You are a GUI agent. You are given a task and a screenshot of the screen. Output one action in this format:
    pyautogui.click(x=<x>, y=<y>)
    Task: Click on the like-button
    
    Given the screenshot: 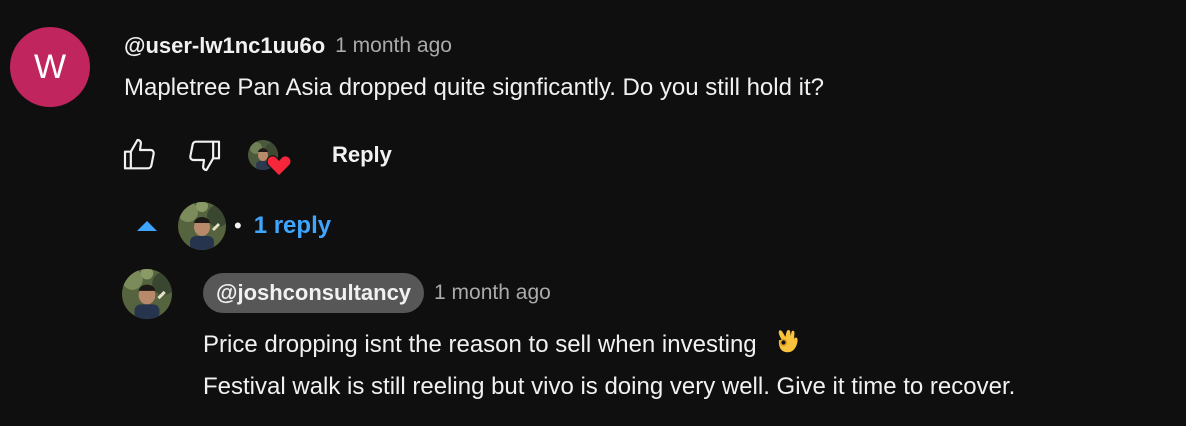 What is the action you would take?
    pyautogui.click(x=140, y=155)
    